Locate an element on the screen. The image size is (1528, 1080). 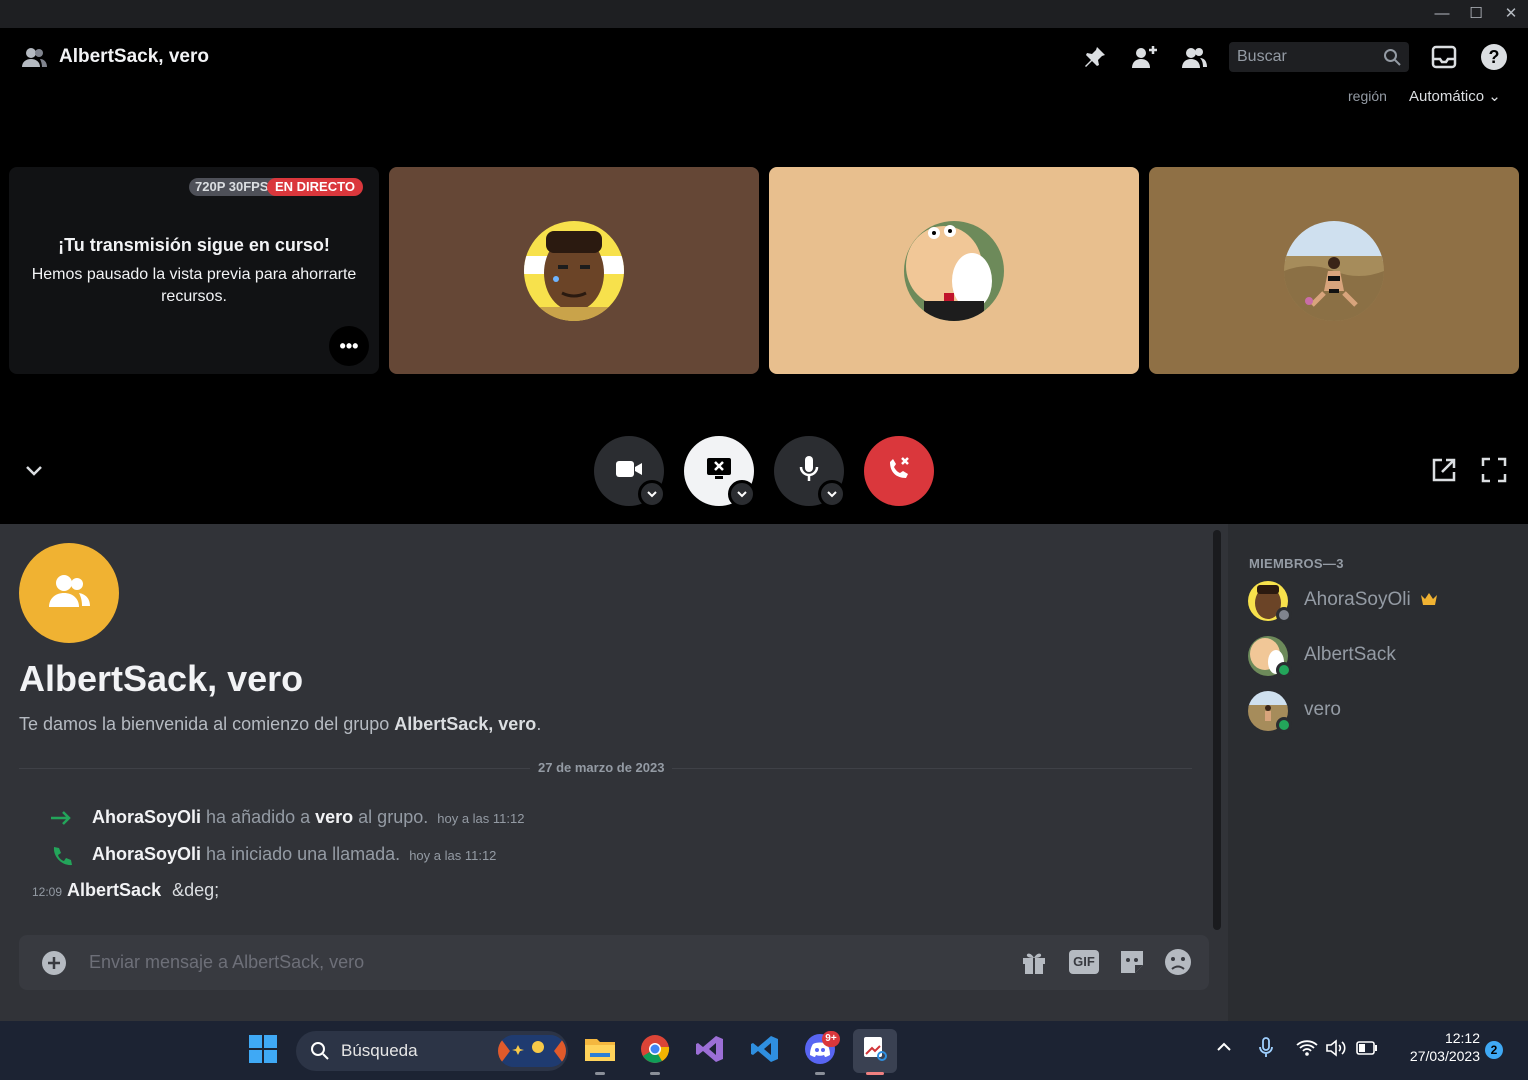
wifi-icon is located at coordinates (1307, 1050).